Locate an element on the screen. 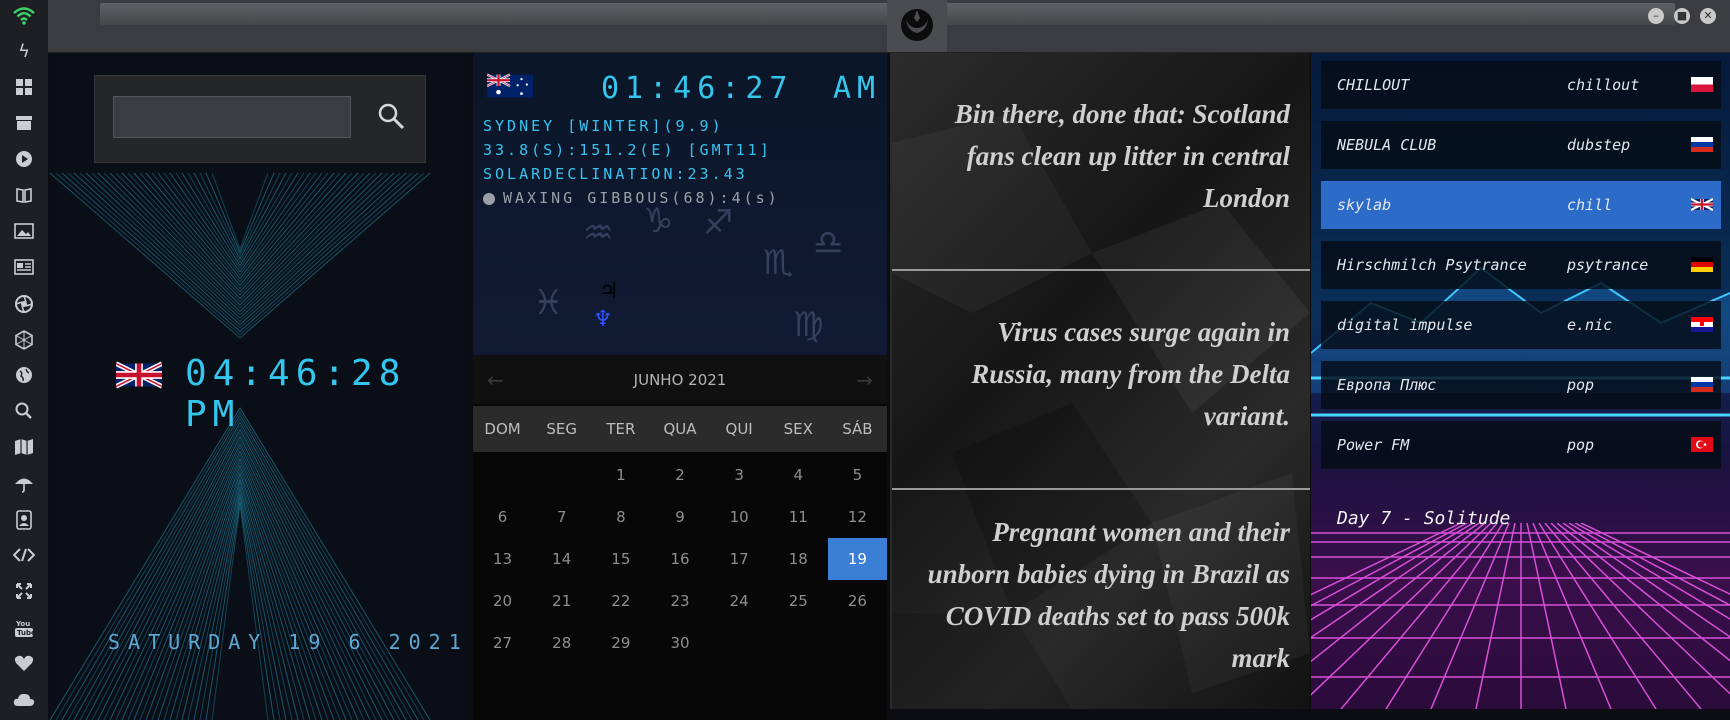 The width and height of the screenshot is (1730, 720). zodiac-glyph: ♐ is located at coordinates (718, 223).